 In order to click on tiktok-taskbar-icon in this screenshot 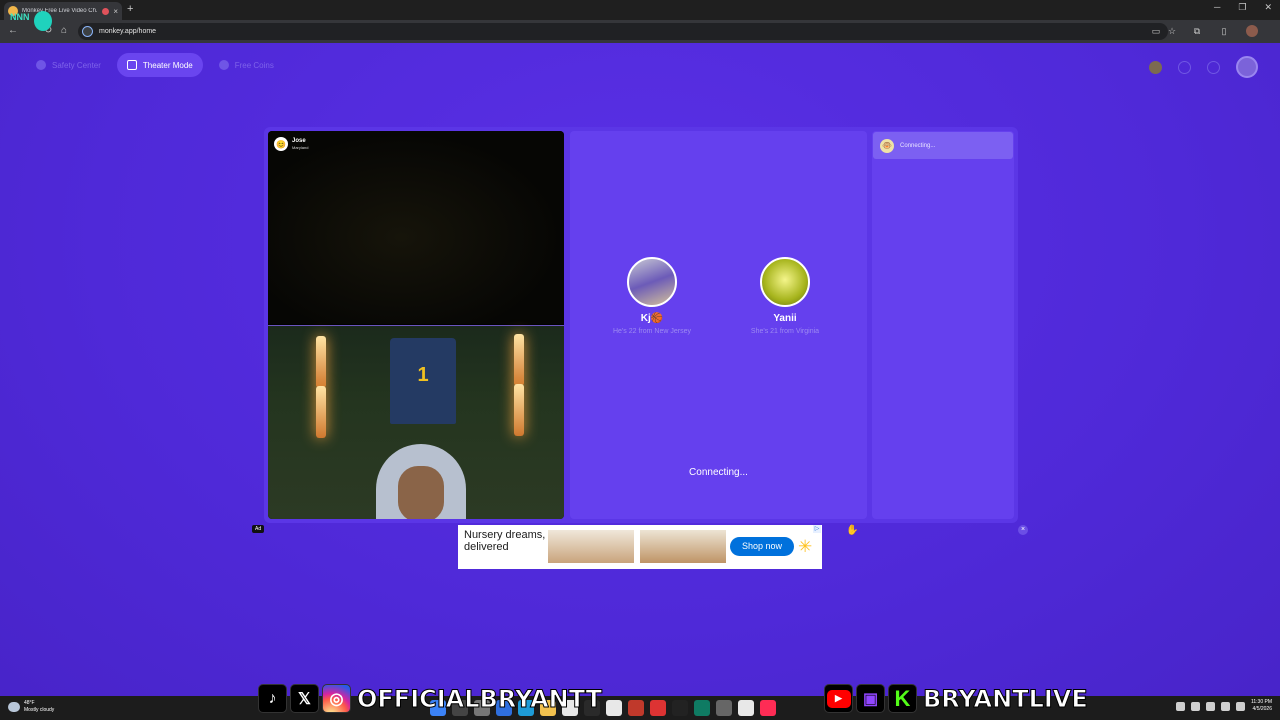, I will do `click(768, 708)`.